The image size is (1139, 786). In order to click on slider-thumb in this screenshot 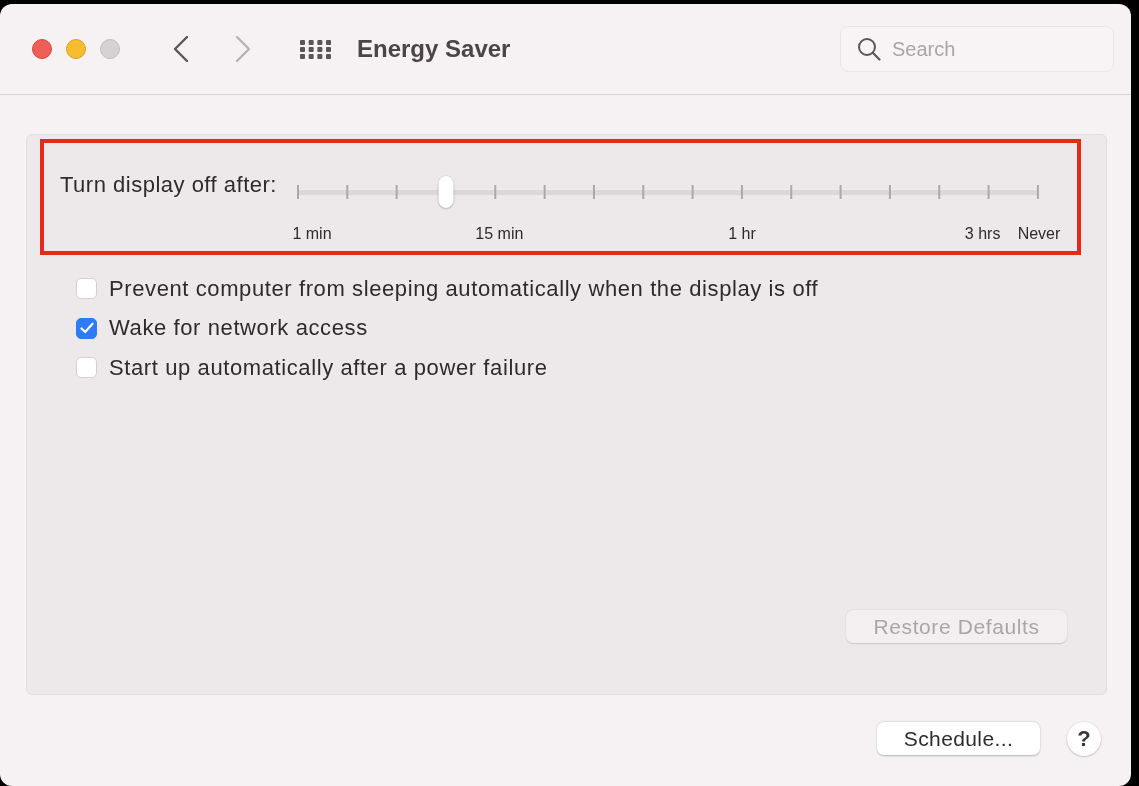, I will do `click(446, 192)`.